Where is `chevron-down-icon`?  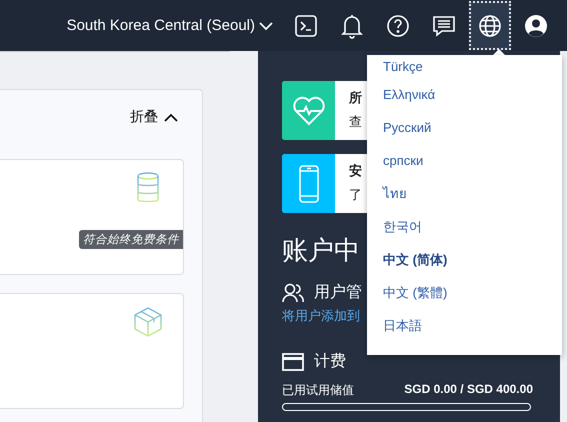 chevron-down-icon is located at coordinates (266, 25).